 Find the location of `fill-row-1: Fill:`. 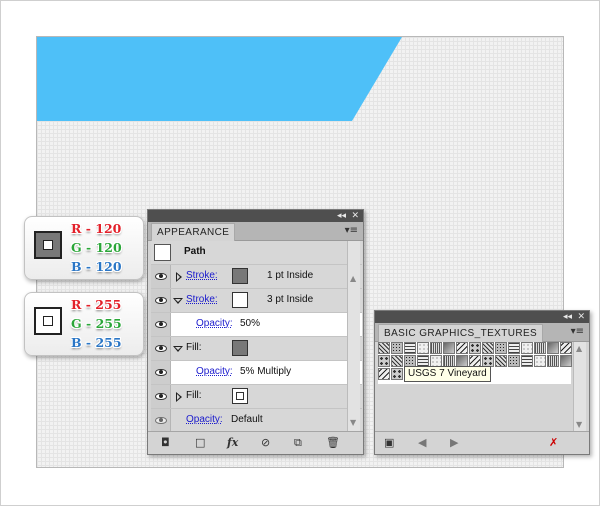

fill-row-1: Fill: is located at coordinates (256, 349).